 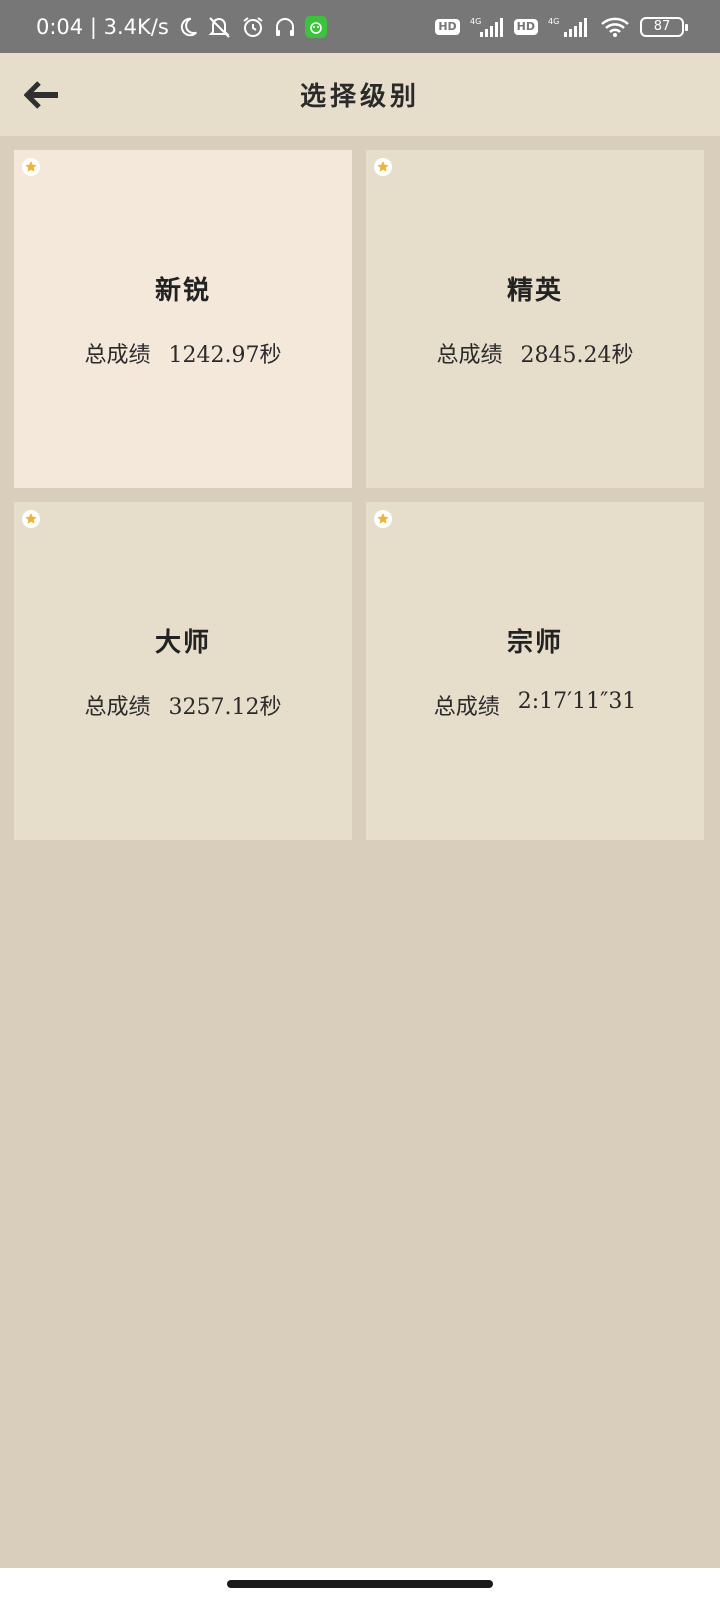 What do you see at coordinates (183, 319) in the screenshot?
I see `level-card-1: 新锐 总成绩 1242.97秒` at bounding box center [183, 319].